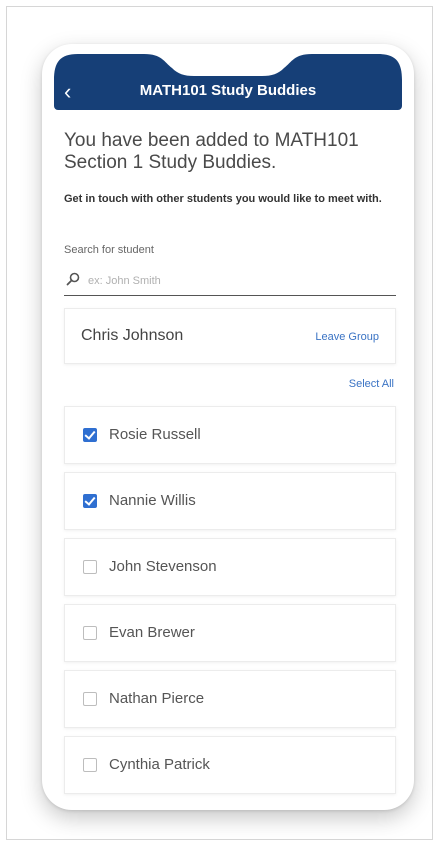  What do you see at coordinates (230, 336) in the screenshot?
I see `owner-card: Chris Johnson Leave Group` at bounding box center [230, 336].